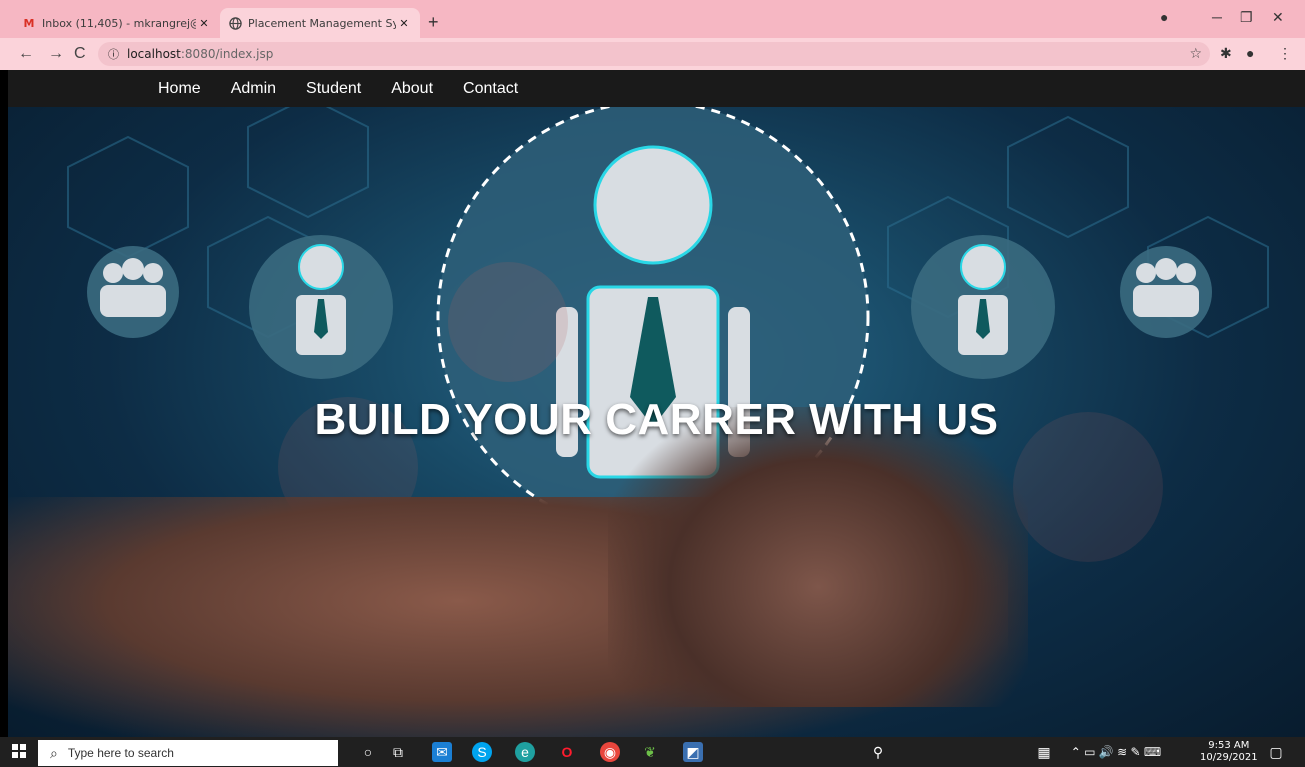 The image size is (1305, 767). I want to click on browser-toolbar: ← → C ⓘ localhost:8080/index.jsp ☆ ✱ ● ⋮, so click(652, 54).